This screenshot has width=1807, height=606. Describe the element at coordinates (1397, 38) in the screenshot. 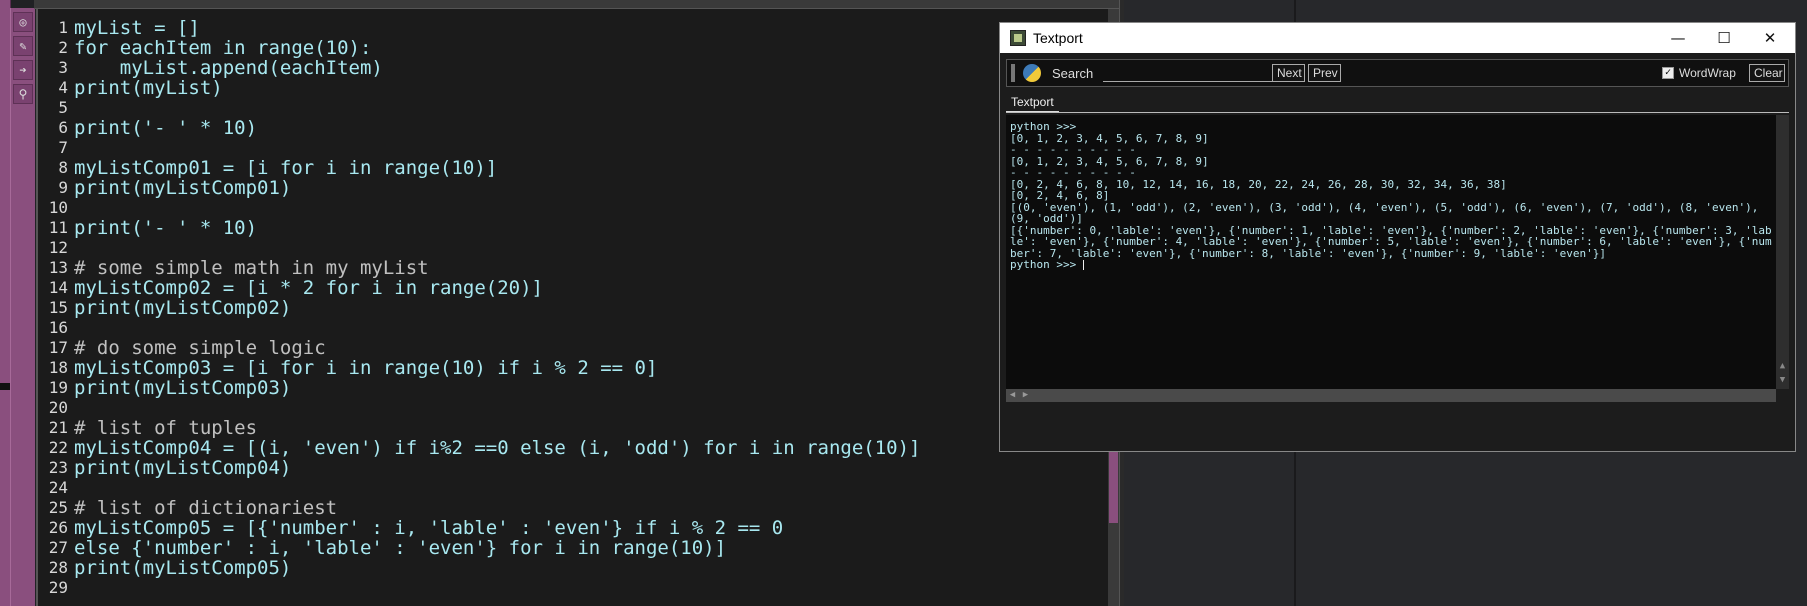

I see `textport-titlebar: Textport — ☐ ✕` at that location.